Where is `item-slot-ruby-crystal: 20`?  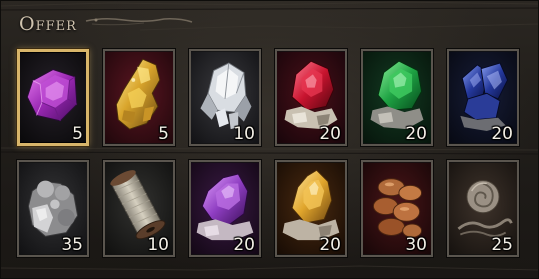
item-slot-ruby-crystal: 20 is located at coordinates (311, 97).